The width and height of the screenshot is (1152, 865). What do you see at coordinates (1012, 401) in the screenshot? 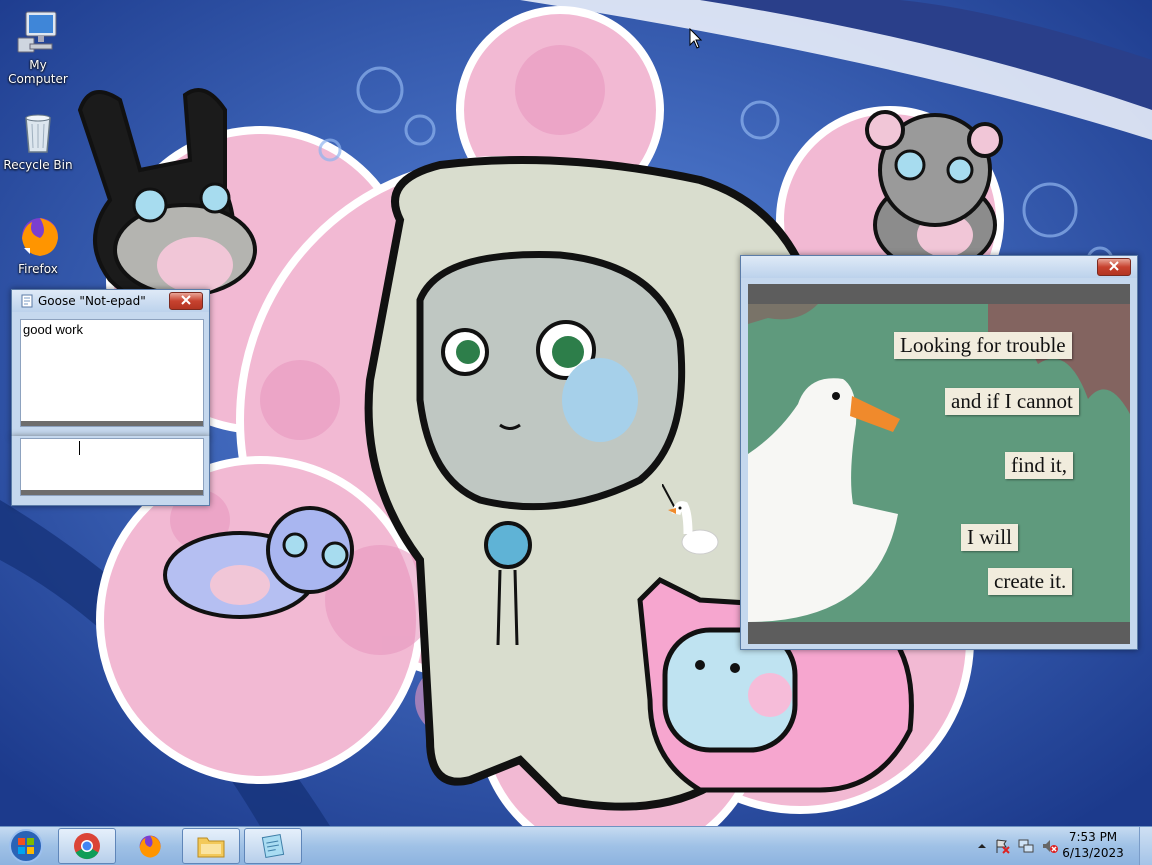
I see `meme-caption-line: and if I cannot` at bounding box center [1012, 401].